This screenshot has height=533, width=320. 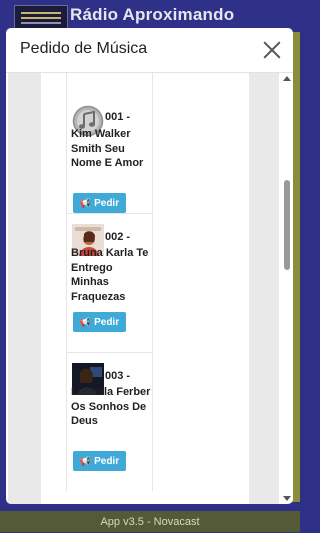 I want to click on song-number: 003 -, so click(x=118, y=376).